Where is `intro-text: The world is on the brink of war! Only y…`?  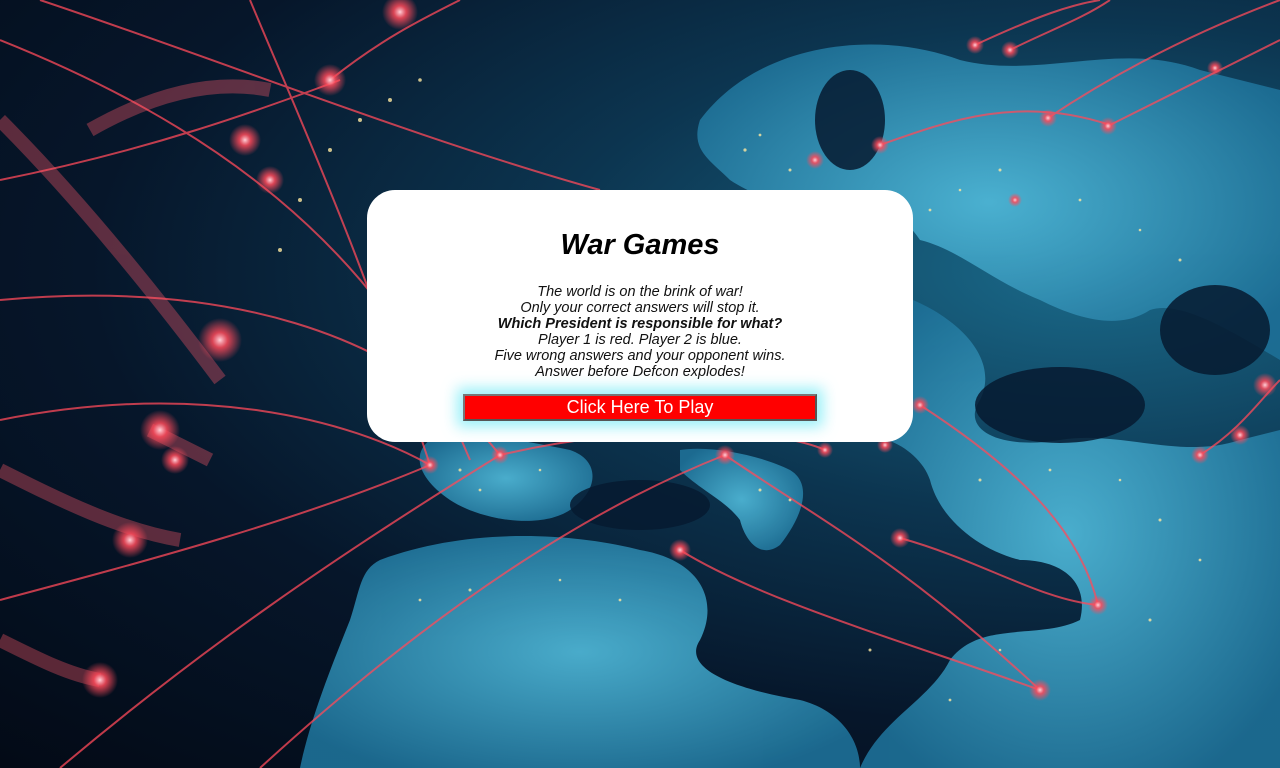 intro-text: The world is on the brink of war! Only y… is located at coordinates (640, 332).